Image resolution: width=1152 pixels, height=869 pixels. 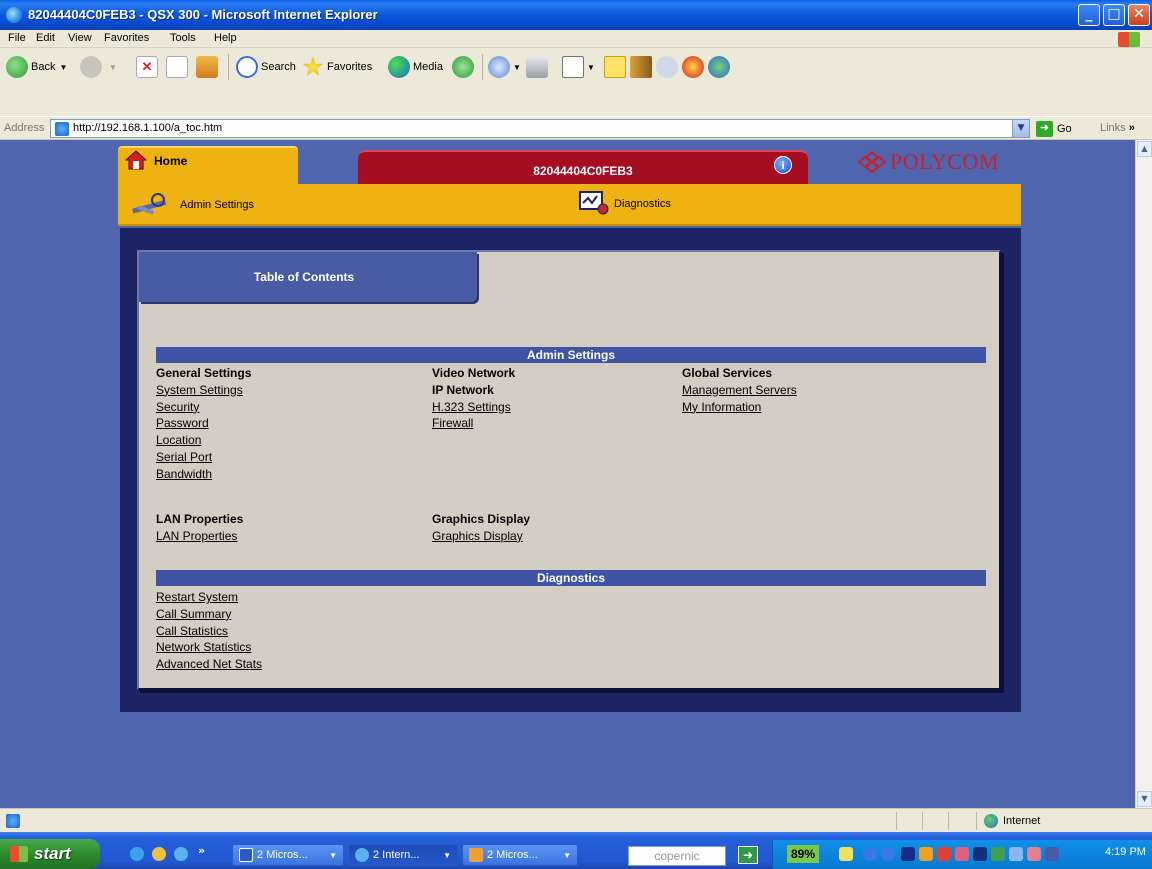 I want to click on scroll-up-icon: ▲, so click(x=1144, y=149).